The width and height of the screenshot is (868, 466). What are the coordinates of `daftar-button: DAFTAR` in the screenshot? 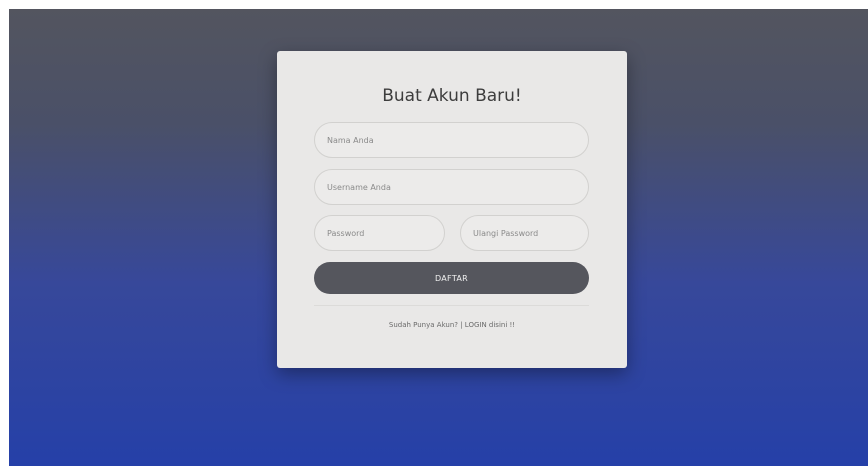 It's located at (451, 278).